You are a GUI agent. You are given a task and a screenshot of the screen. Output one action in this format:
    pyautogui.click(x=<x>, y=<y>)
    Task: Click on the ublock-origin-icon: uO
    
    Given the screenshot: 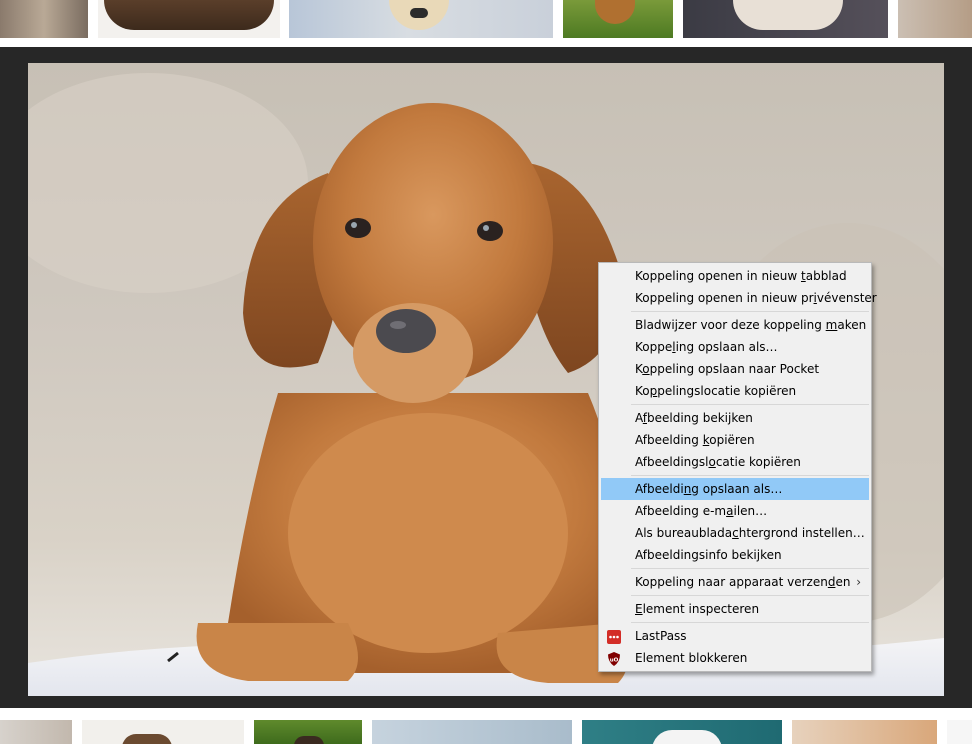 What is the action you would take?
    pyautogui.click(x=614, y=658)
    